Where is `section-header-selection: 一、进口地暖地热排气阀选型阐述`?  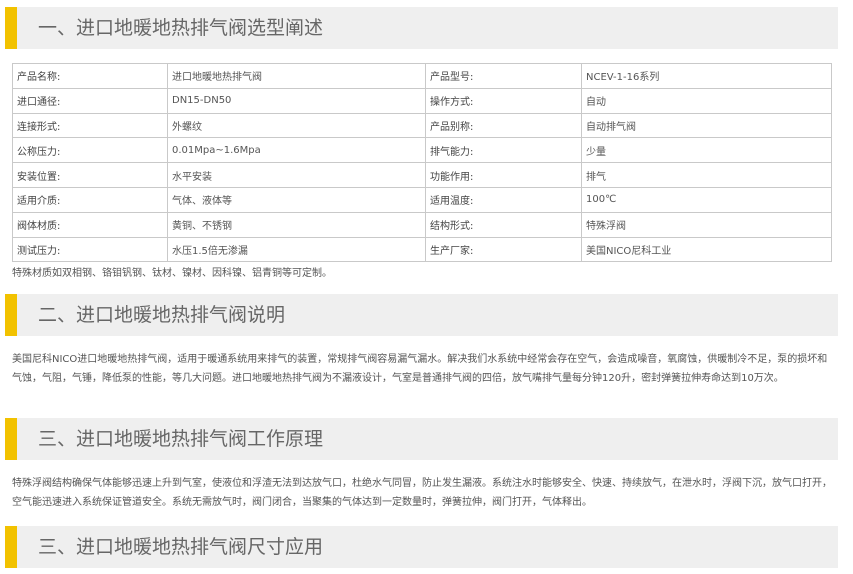
section-header-selection: 一、进口地暖地热排气阀选型阐述 is located at coordinates (421, 28).